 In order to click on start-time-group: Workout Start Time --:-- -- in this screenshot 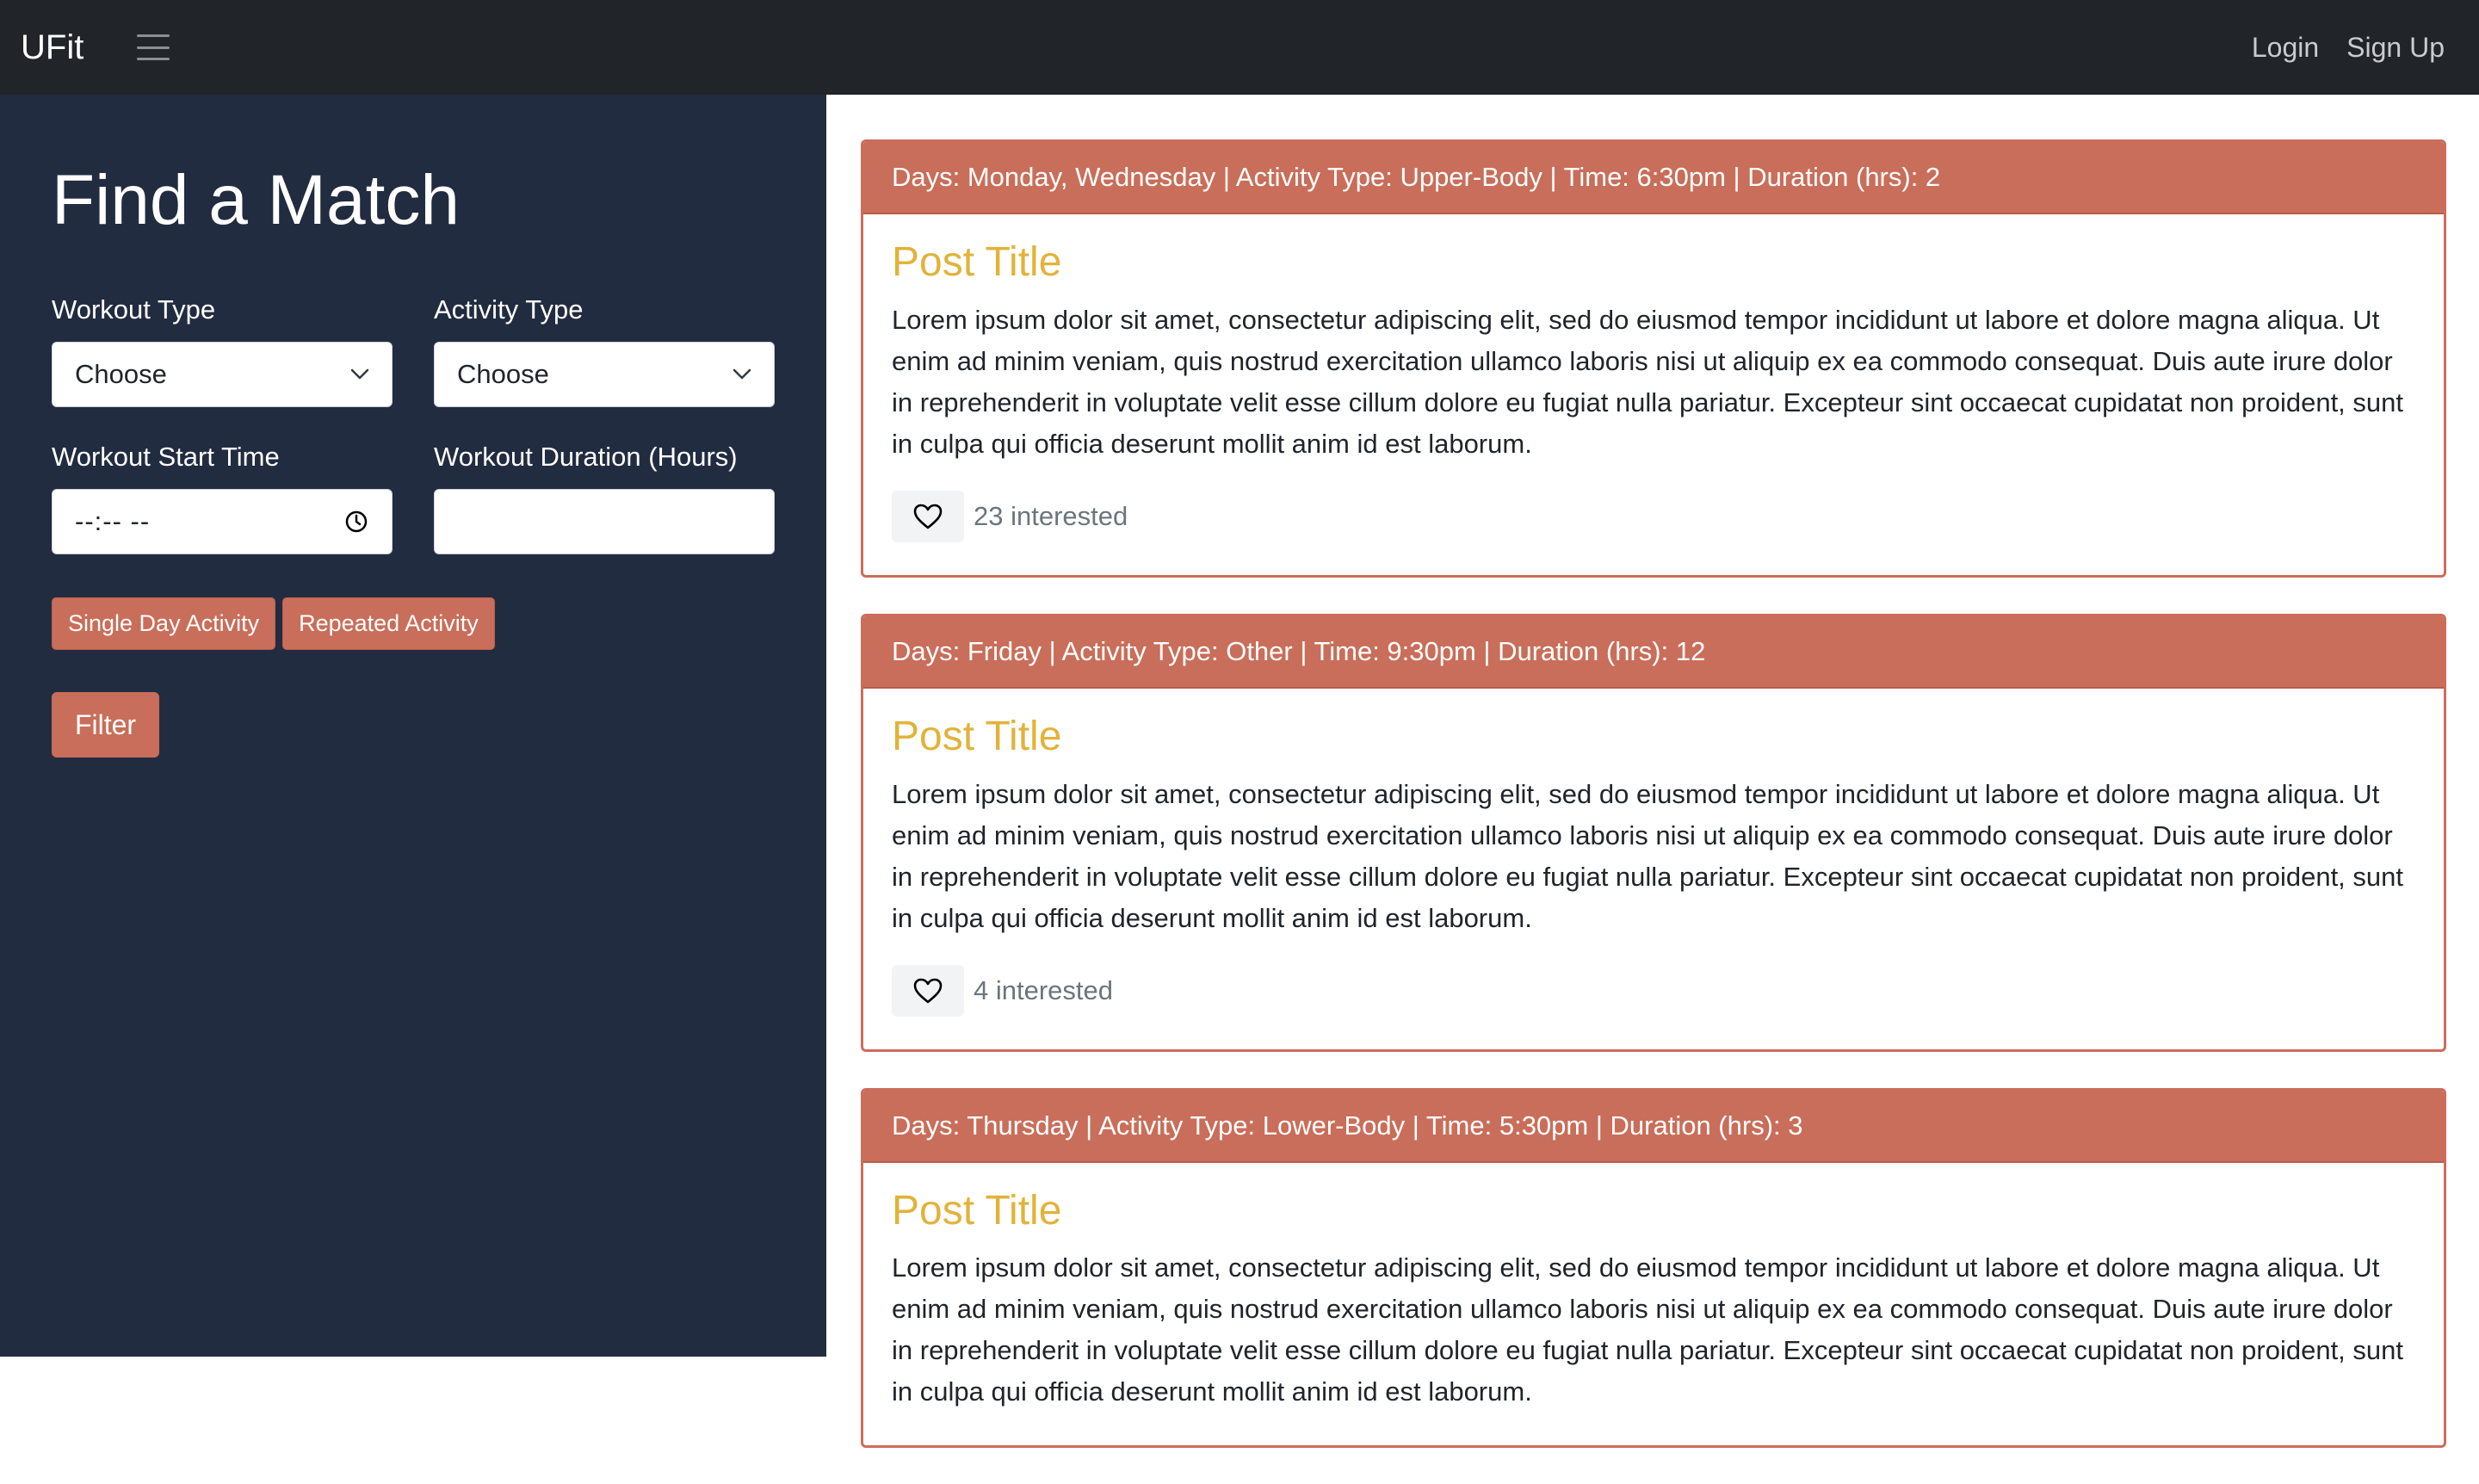, I will do `click(222, 498)`.